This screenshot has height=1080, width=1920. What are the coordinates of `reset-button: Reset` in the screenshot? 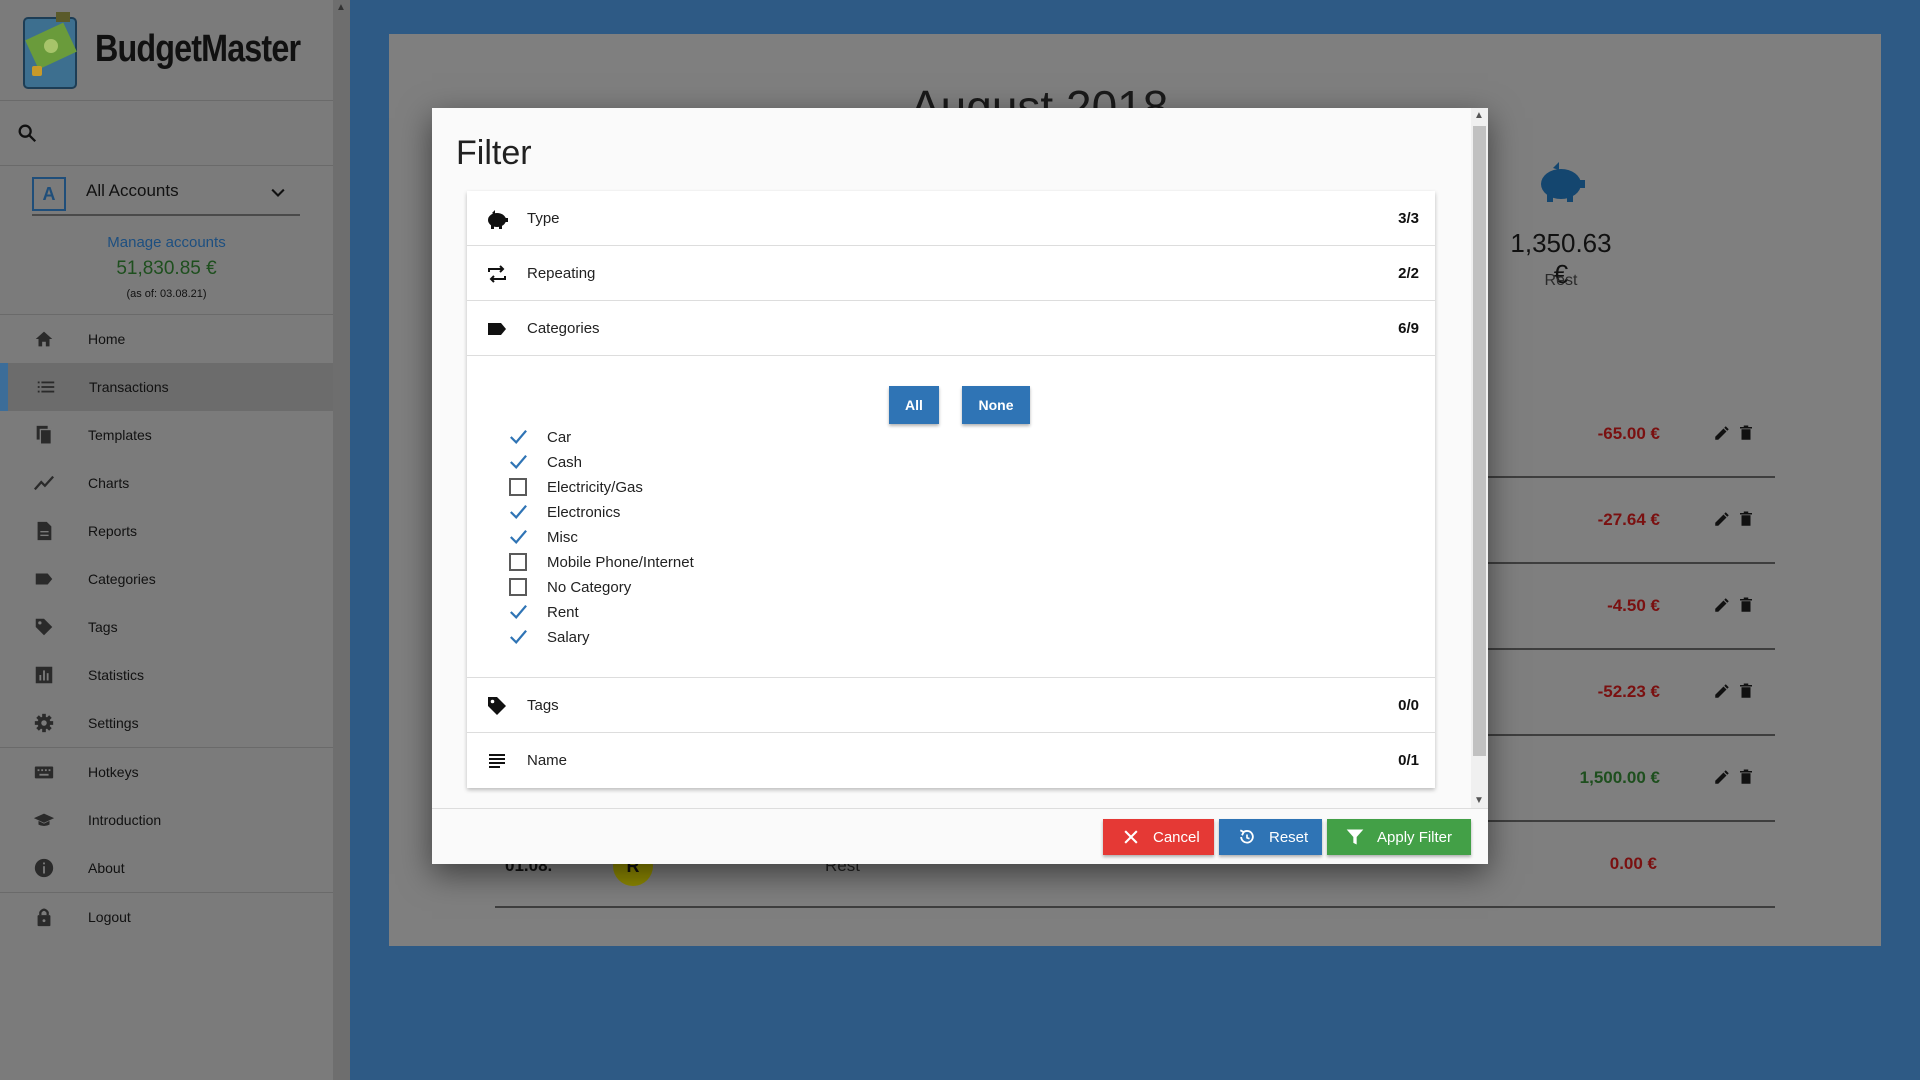 It's located at (1270, 837).